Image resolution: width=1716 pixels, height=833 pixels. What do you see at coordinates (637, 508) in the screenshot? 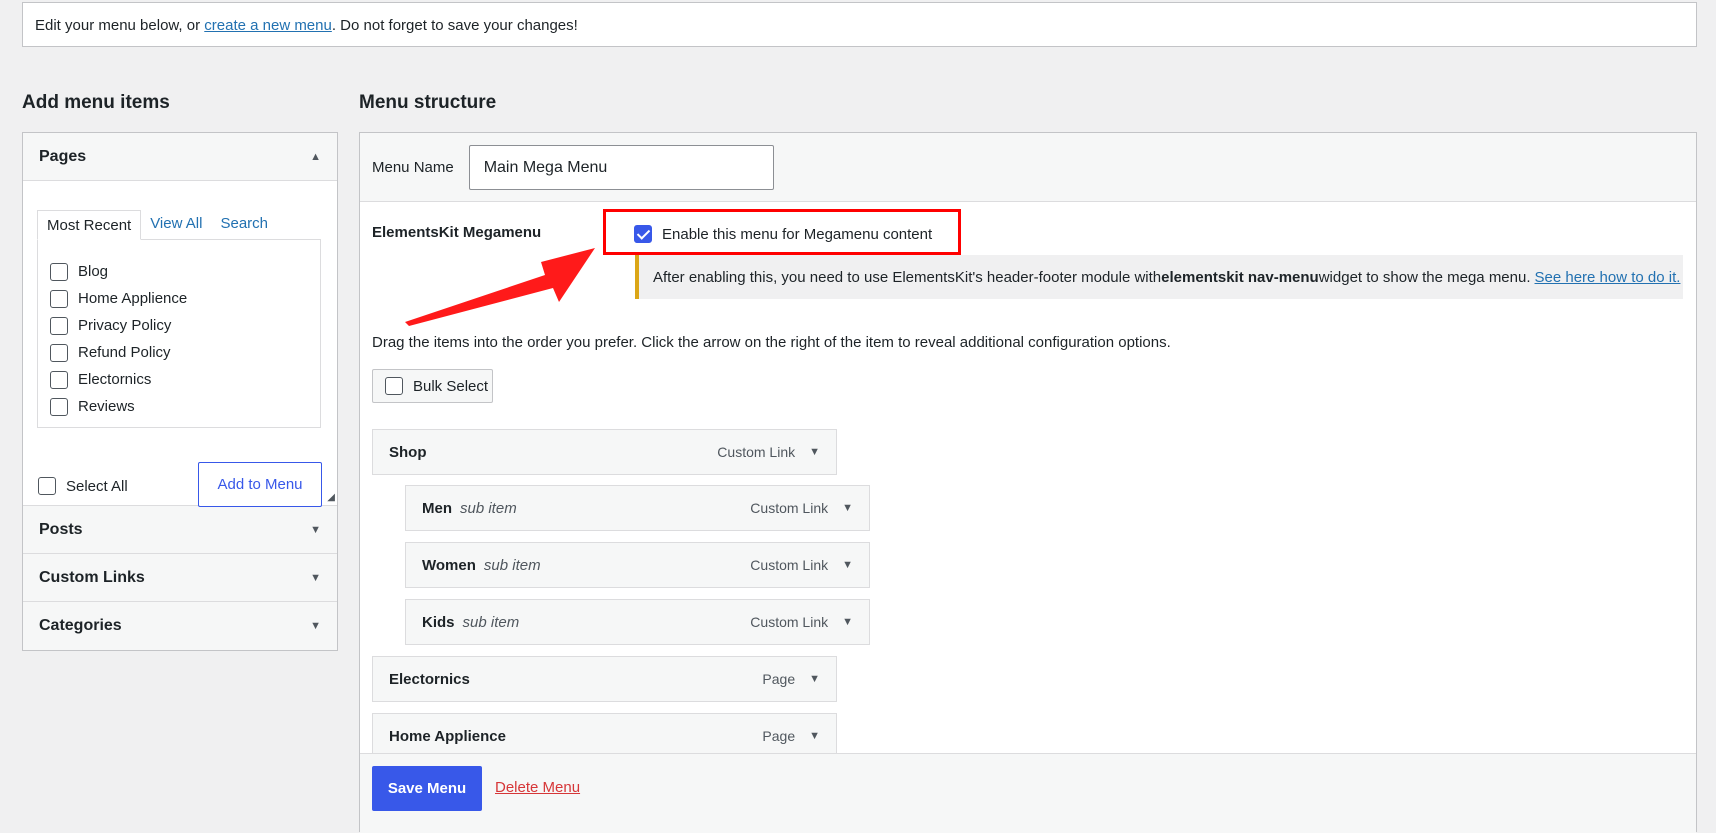
I see `menu-item-men: Men sub item Custom Link ▼` at bounding box center [637, 508].